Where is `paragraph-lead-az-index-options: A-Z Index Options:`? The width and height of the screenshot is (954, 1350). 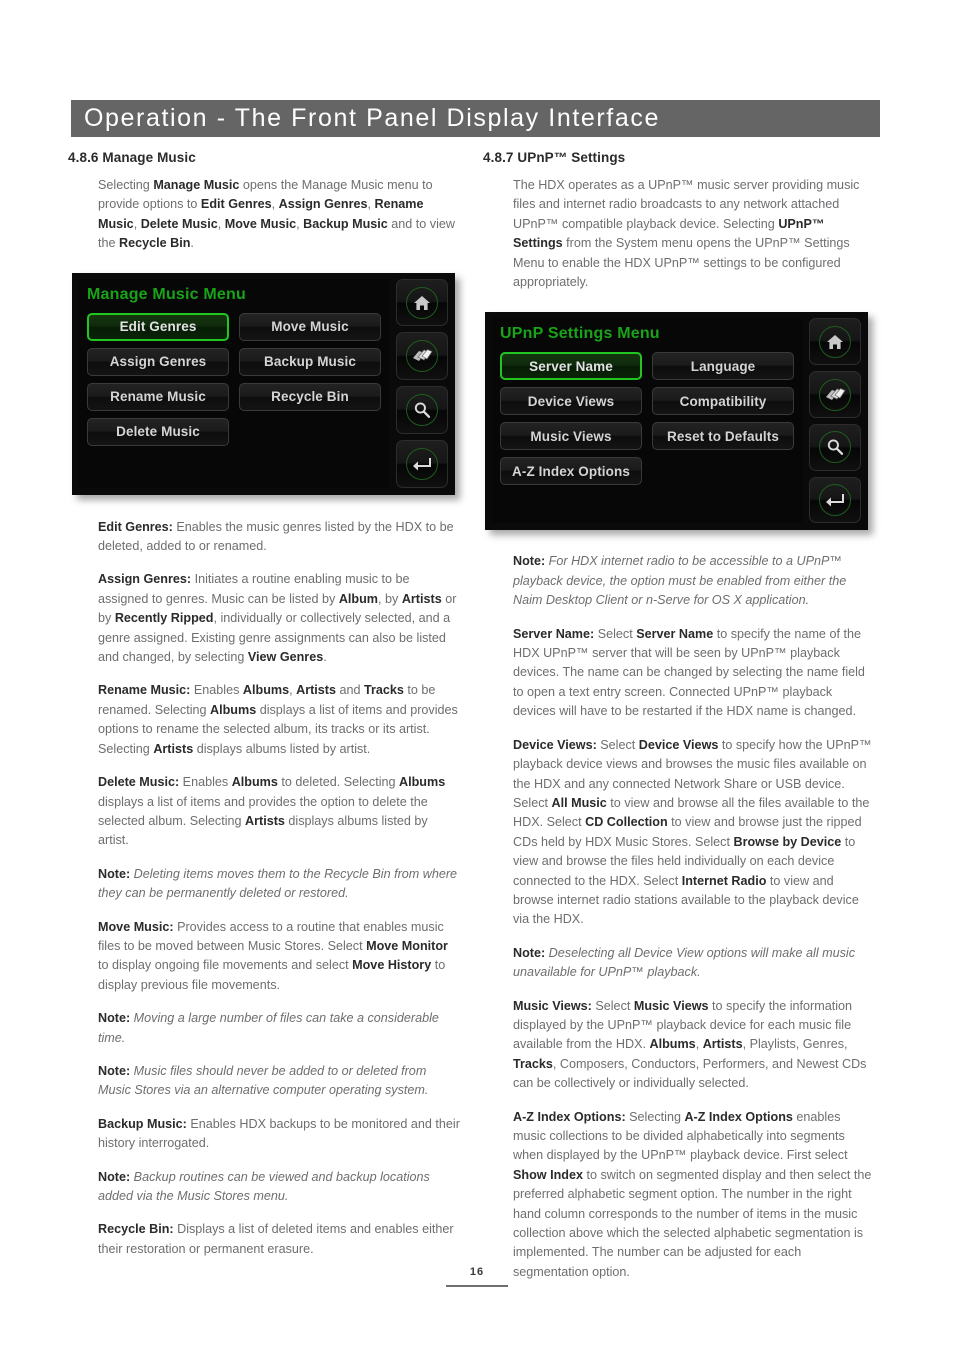
paragraph-lead-az-index-options: A-Z Index Options: is located at coordinates (569, 1116).